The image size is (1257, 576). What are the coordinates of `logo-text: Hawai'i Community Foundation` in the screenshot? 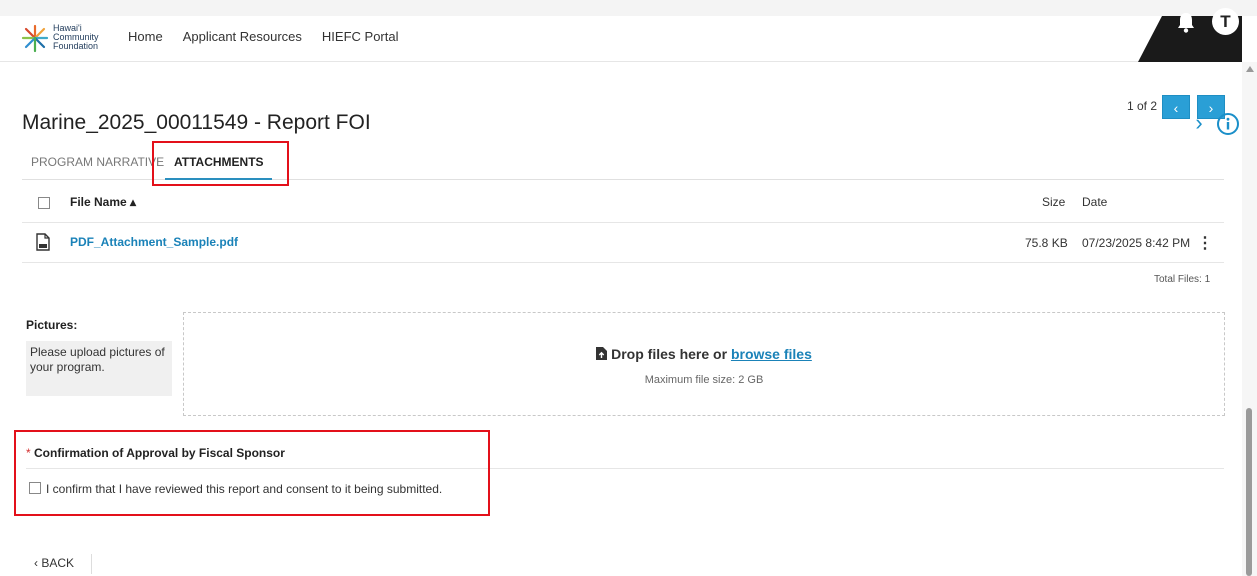 It's located at (76, 37).